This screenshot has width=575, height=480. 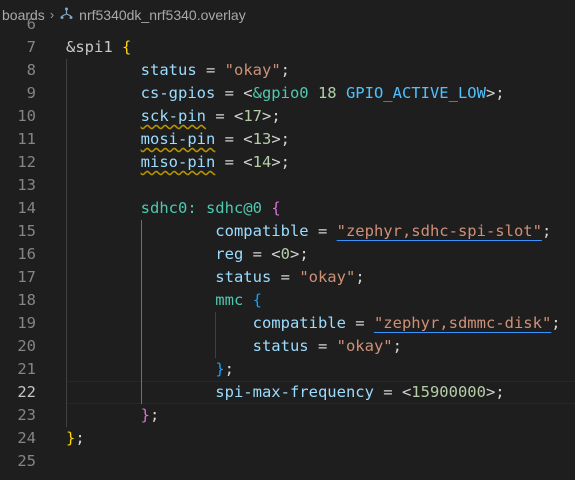 I want to click on code-line: 19 compatible = "zephyr,sdmmc-disk";, so click(x=287, y=323).